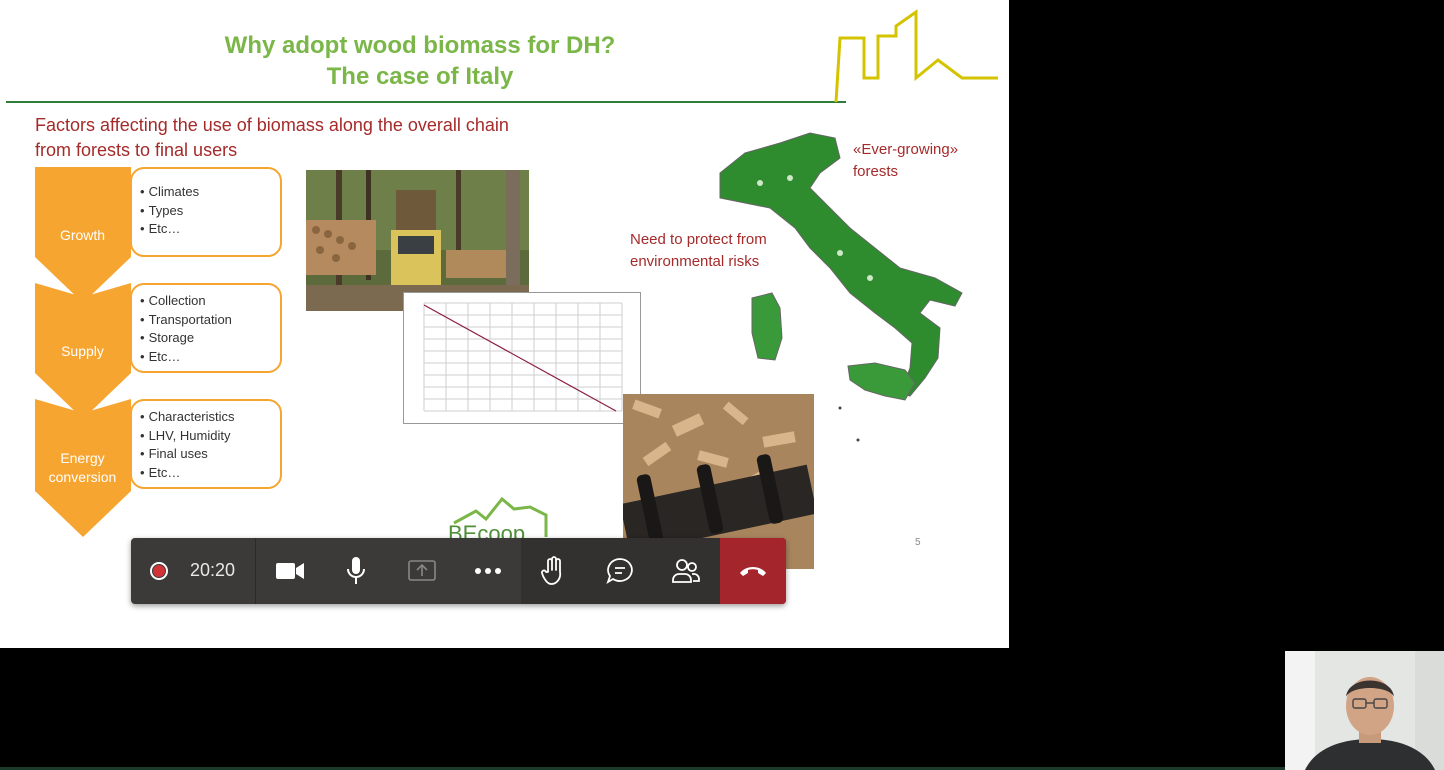  I want to click on call-control-bar: 20:20, so click(458, 571).